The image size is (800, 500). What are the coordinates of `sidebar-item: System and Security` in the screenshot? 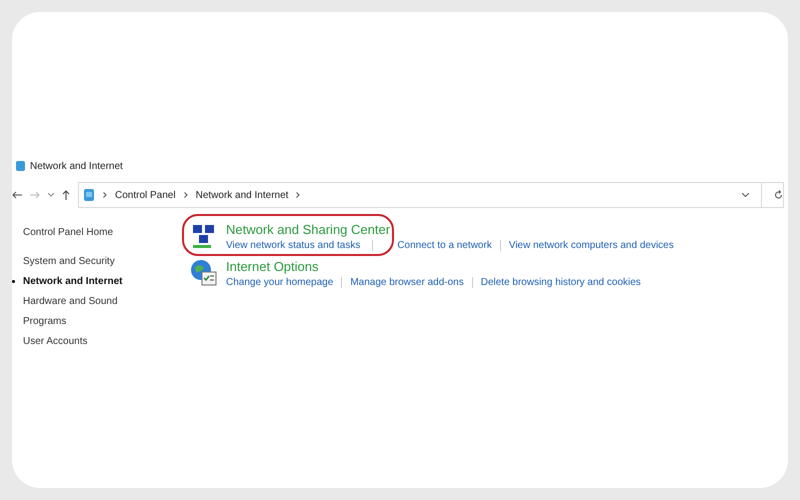 It's located at (69, 261).